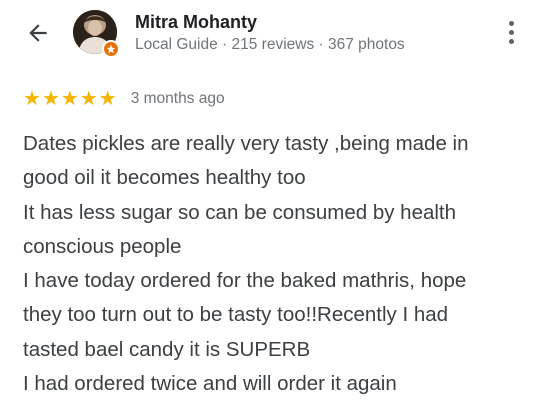 The image size is (550, 414). I want to click on back-button, so click(38, 33).